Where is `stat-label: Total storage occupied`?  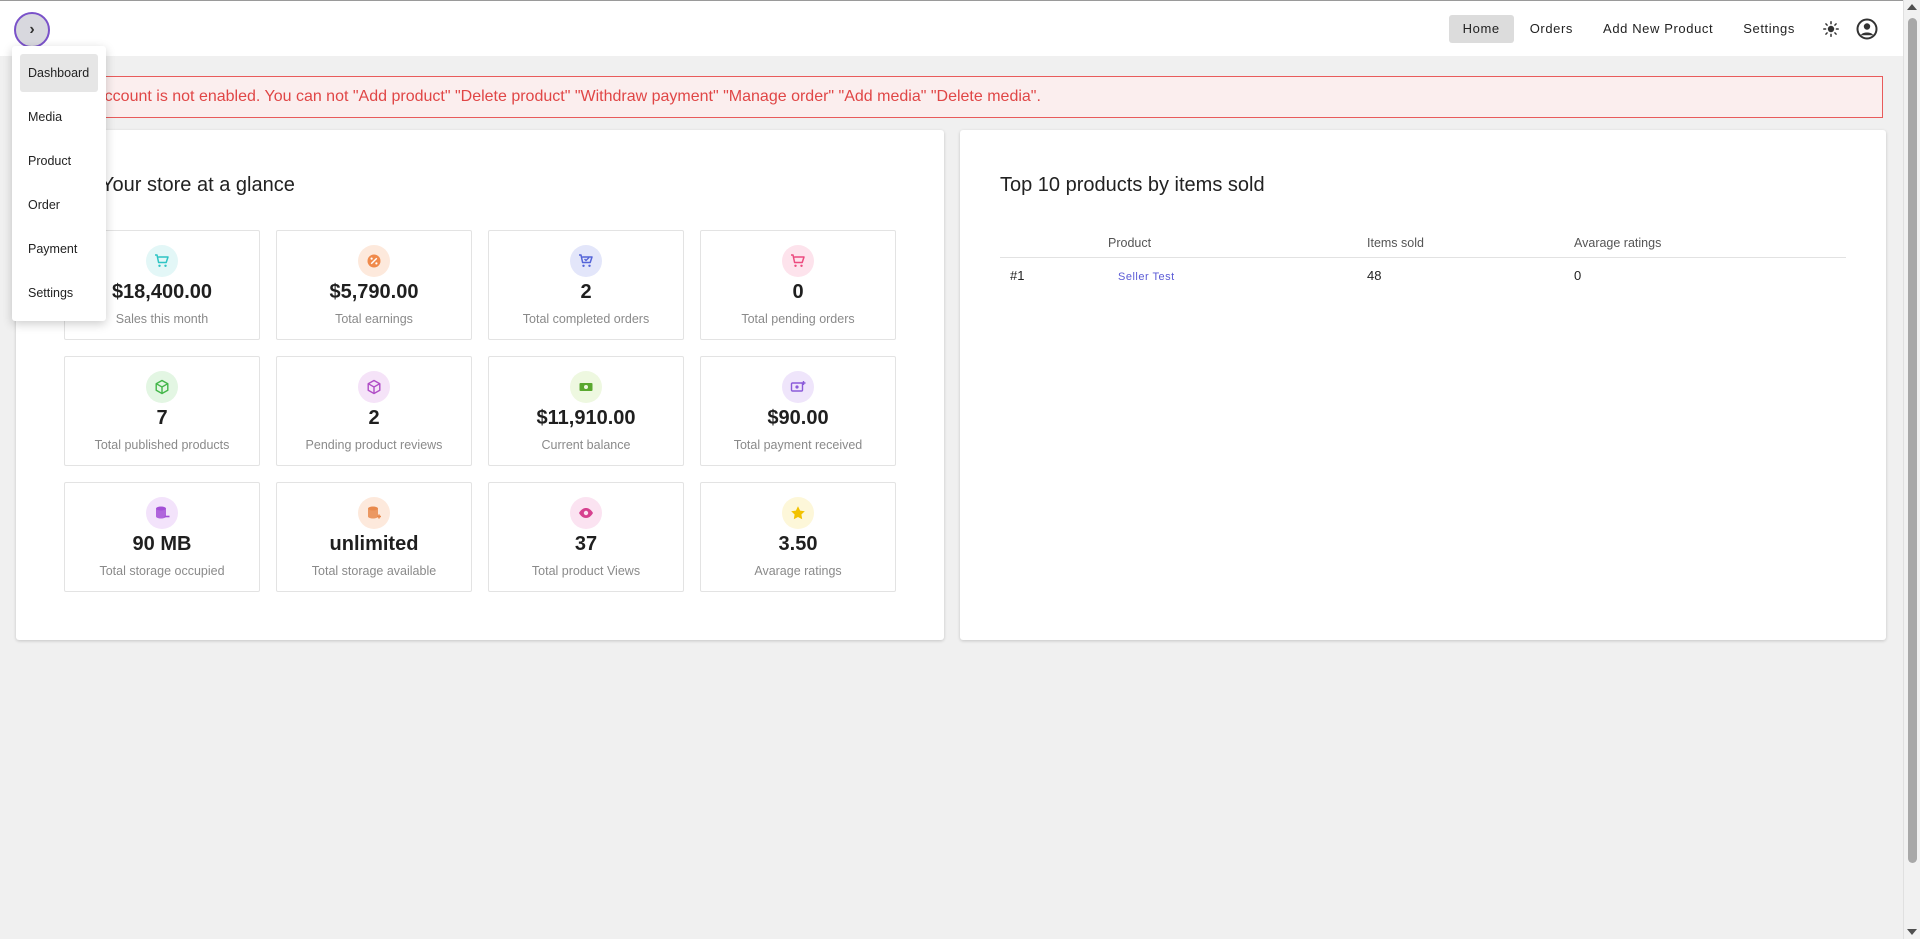
stat-label: Total storage occupied is located at coordinates (162, 571).